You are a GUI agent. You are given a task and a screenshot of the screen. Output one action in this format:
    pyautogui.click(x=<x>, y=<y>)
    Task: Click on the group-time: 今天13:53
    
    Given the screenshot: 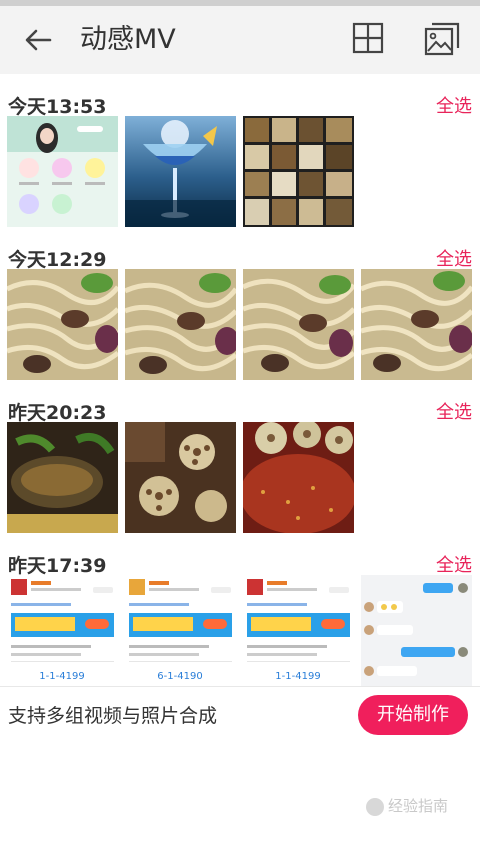 What is the action you would take?
    pyautogui.click(x=57, y=107)
    